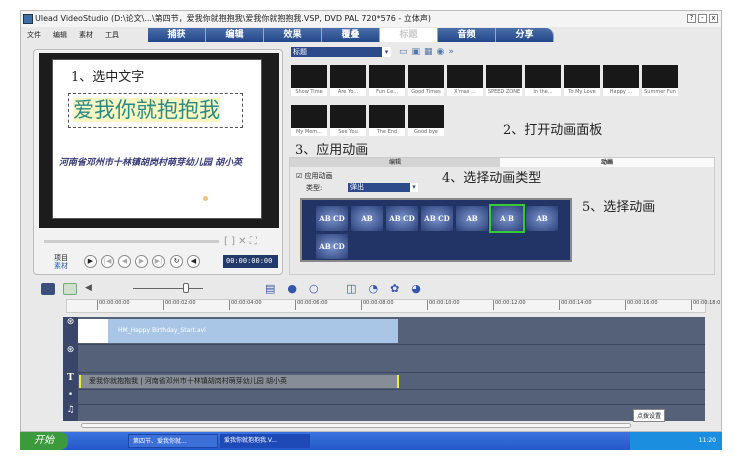 This screenshot has width=734, height=457. I want to click on tooltip: 点拨设置, so click(649, 415).